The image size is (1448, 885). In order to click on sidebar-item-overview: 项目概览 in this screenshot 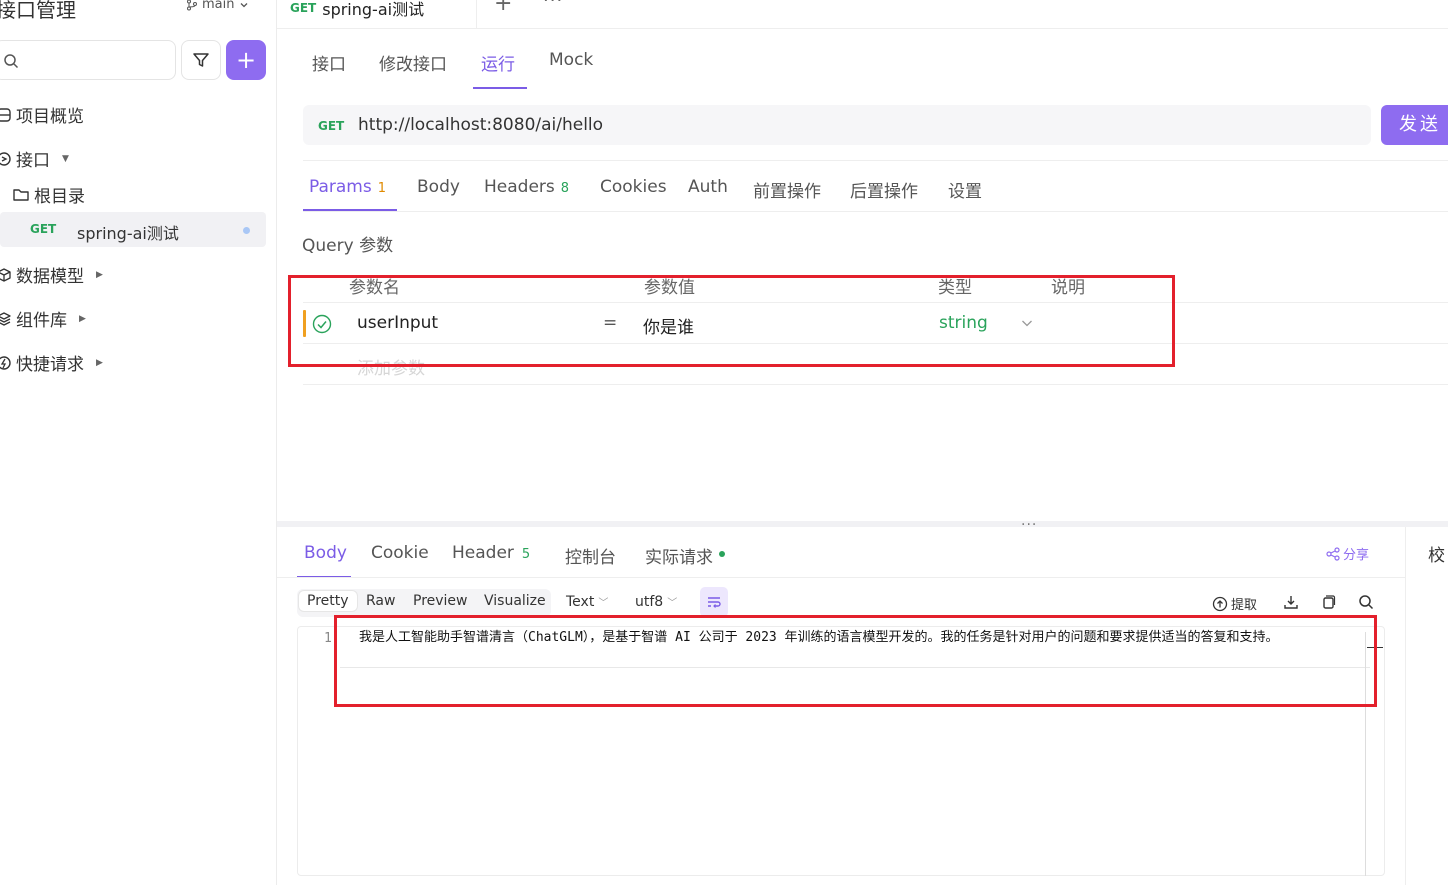, I will do `click(42, 114)`.